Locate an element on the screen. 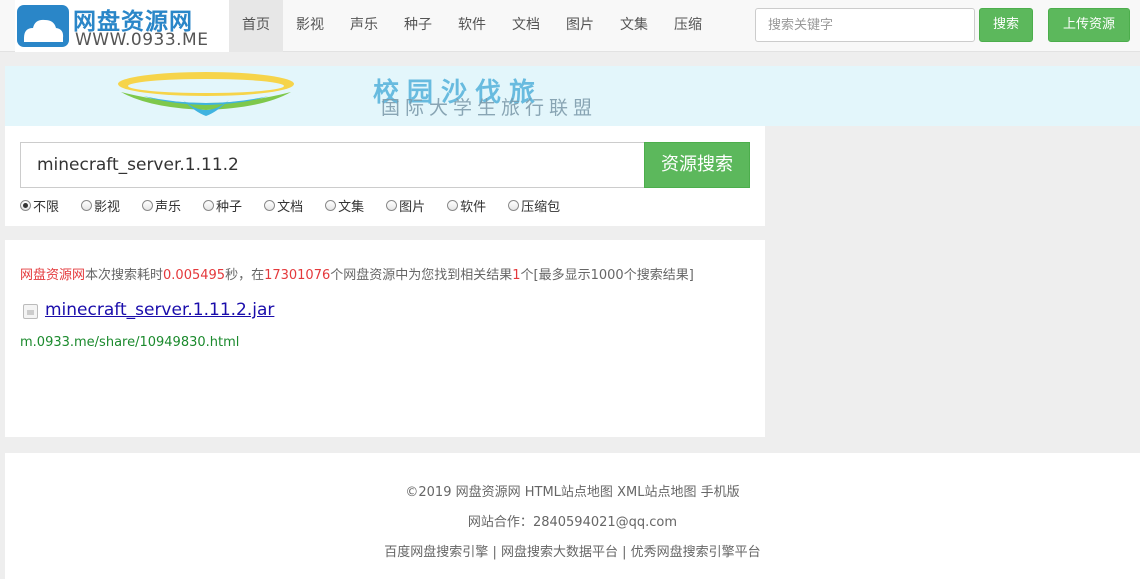  nav-item-archives: 压缩 is located at coordinates (688, 26).